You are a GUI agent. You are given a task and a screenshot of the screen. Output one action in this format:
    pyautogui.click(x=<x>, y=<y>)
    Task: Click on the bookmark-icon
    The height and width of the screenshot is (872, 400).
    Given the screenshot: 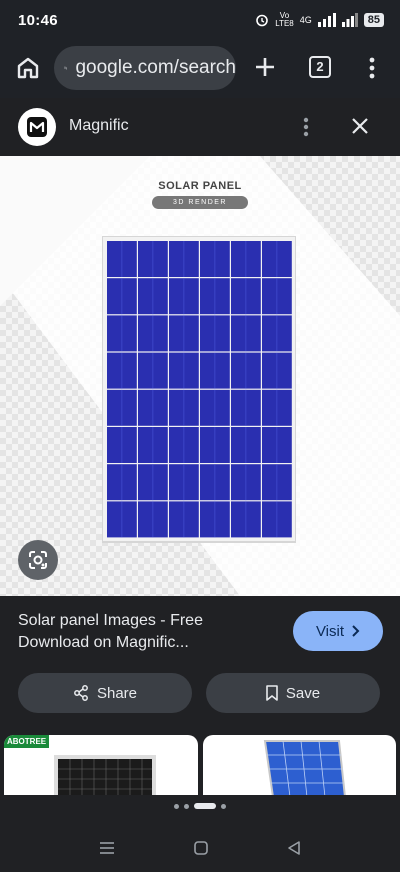 What is the action you would take?
    pyautogui.click(x=272, y=693)
    